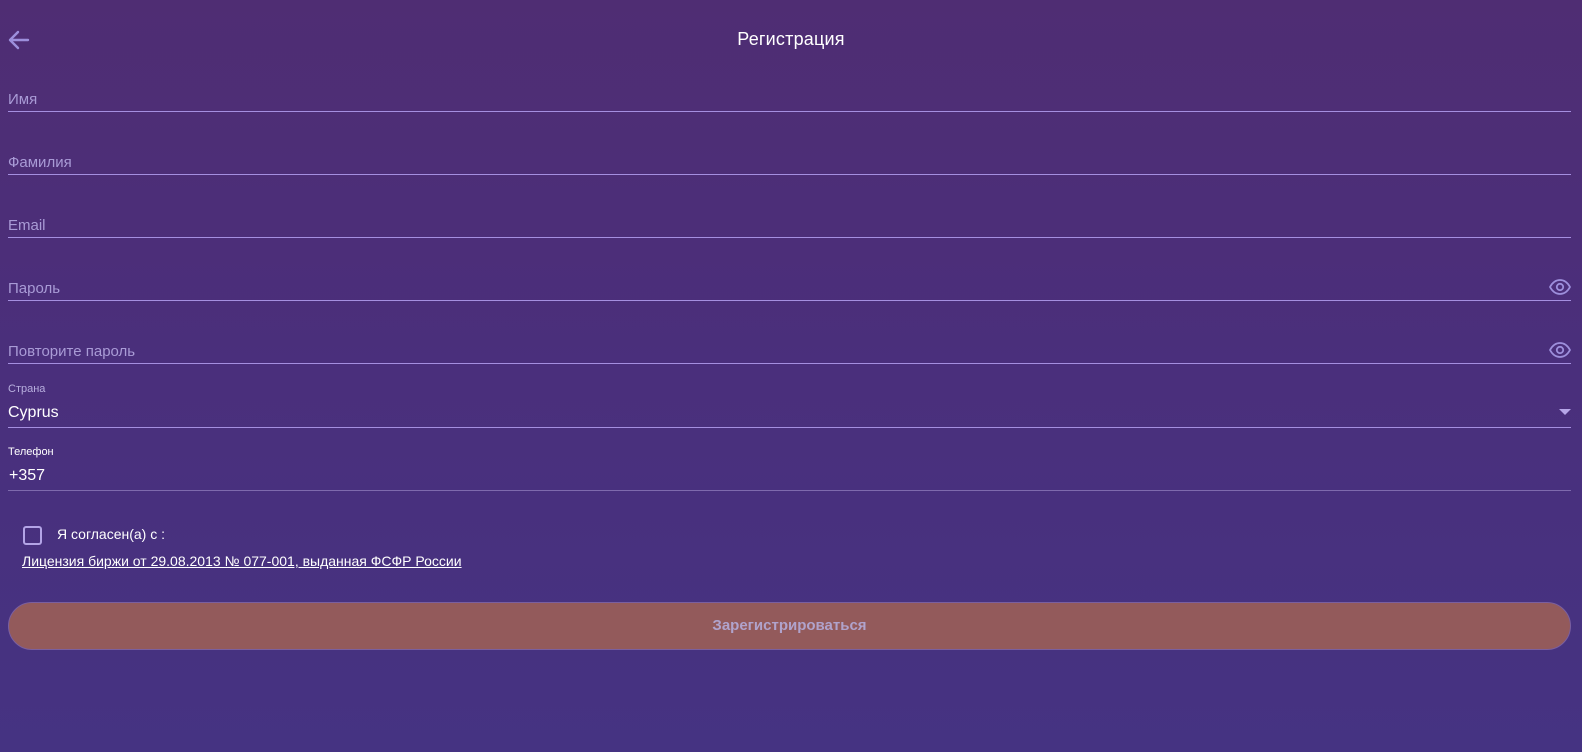  I want to click on first-name-placeholder: Имя, so click(23, 99).